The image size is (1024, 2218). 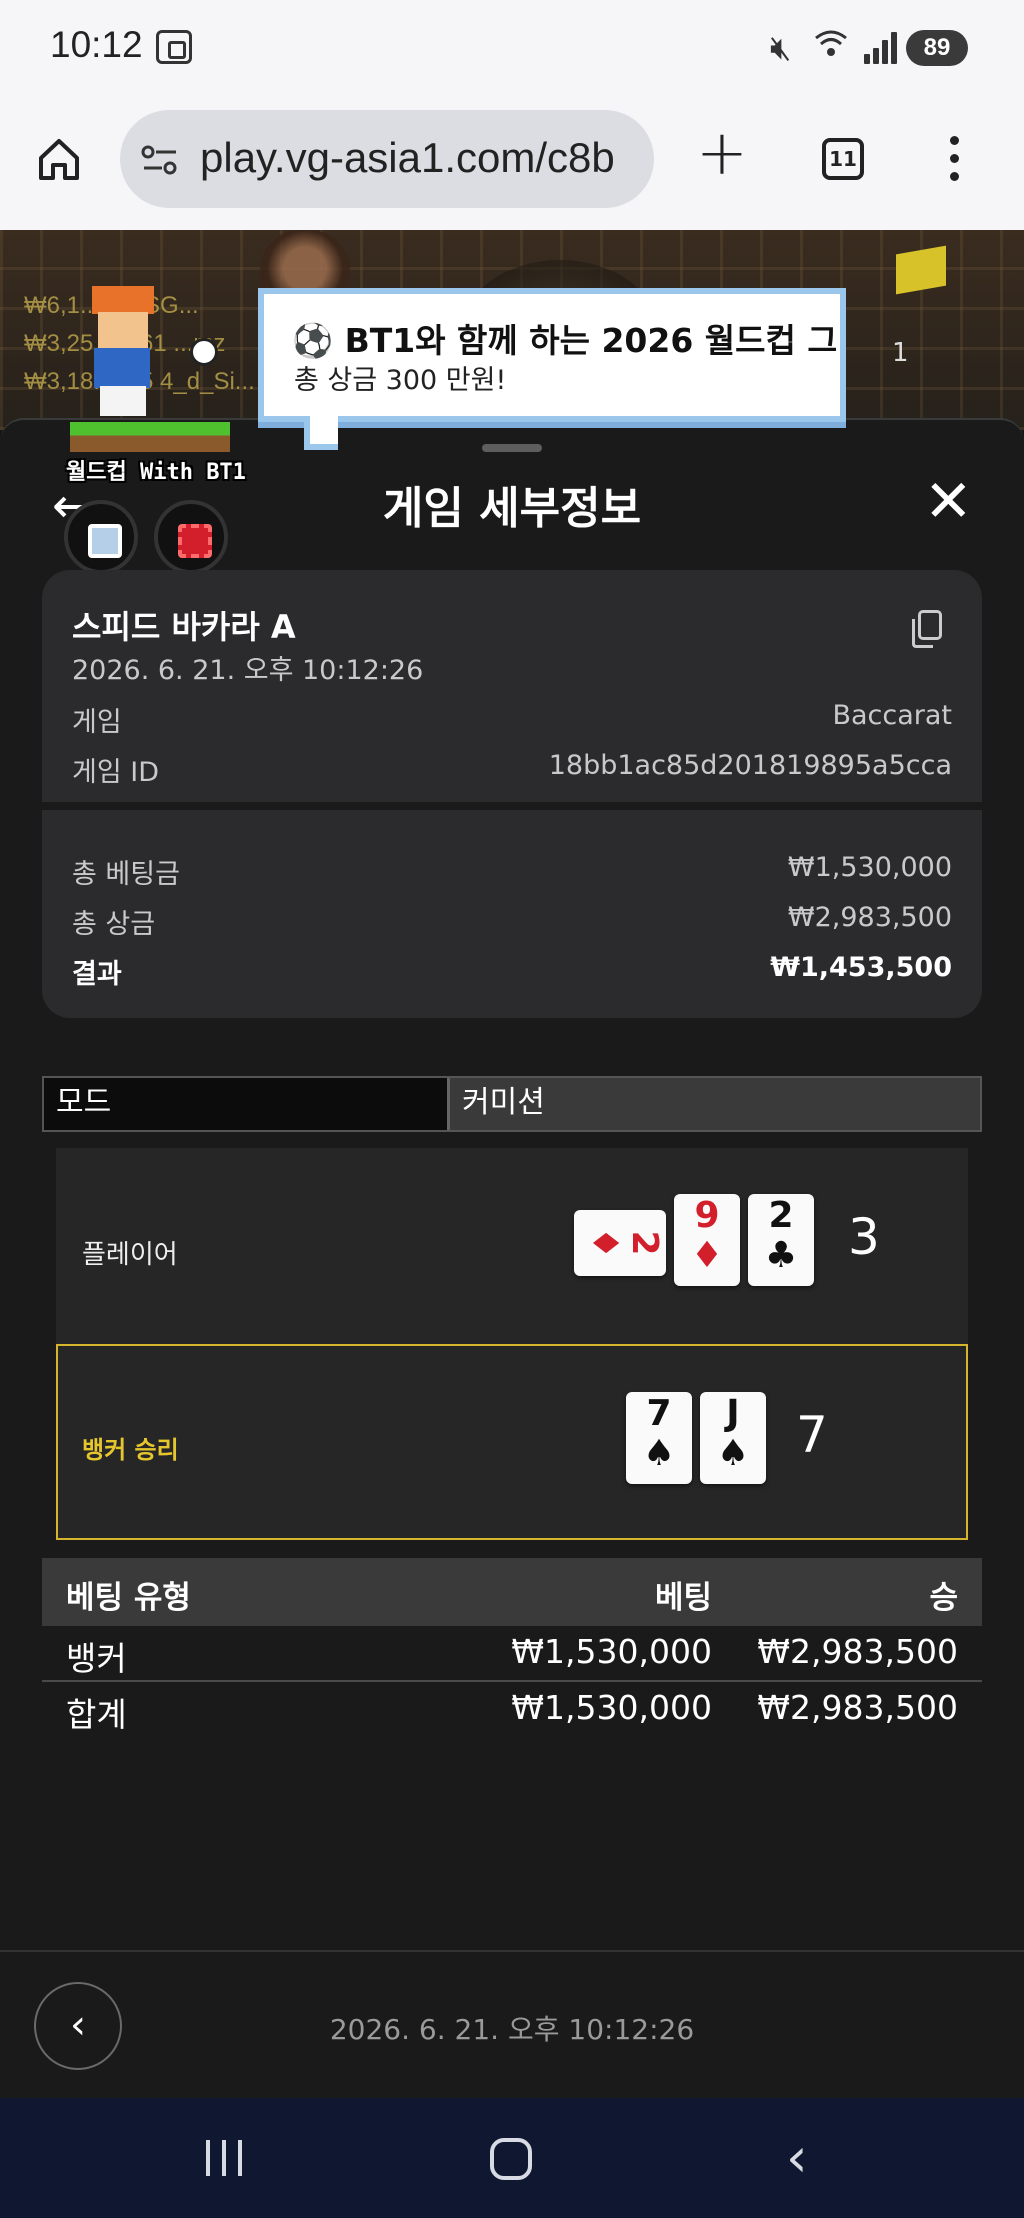 I want to click on game-datetime: 2026. 6. 21. 오후 10:12:26, so click(x=248, y=670).